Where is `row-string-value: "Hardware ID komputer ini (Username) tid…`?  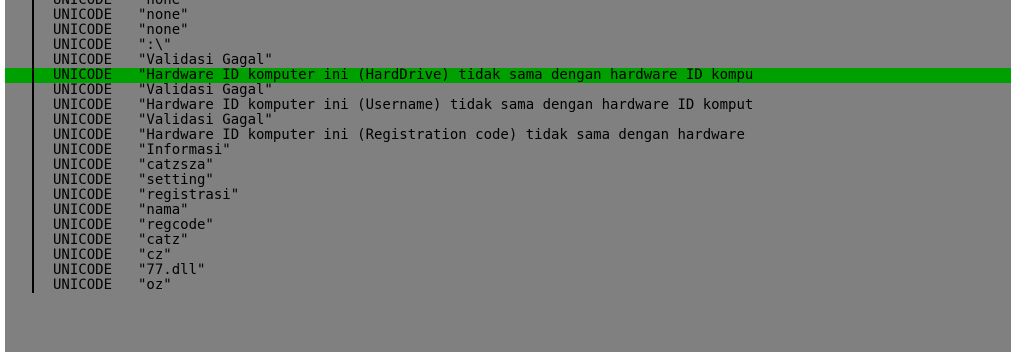 row-string-value: "Hardware ID komputer ini (Username) tid… is located at coordinates (446, 105).